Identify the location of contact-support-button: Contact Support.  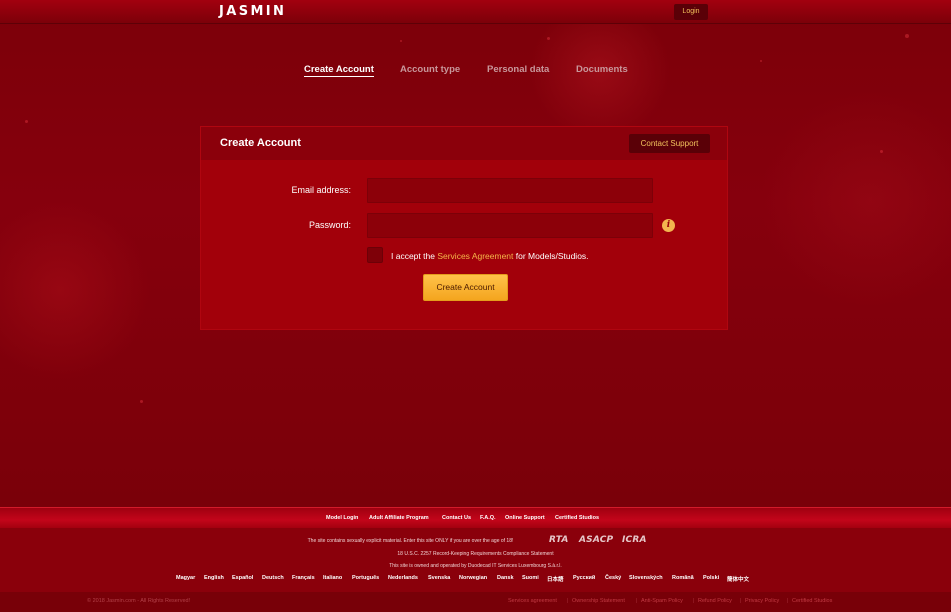
(669, 143).